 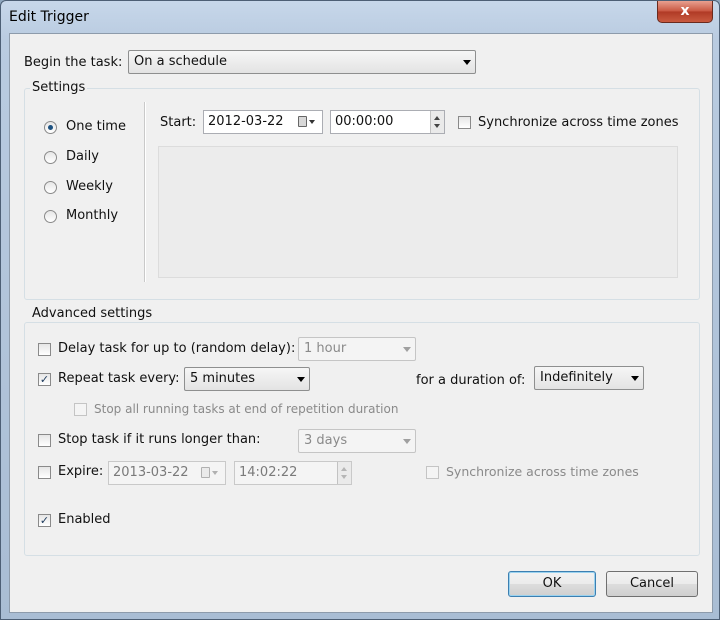 I want to click on settings-separator, so click(x=145, y=192).